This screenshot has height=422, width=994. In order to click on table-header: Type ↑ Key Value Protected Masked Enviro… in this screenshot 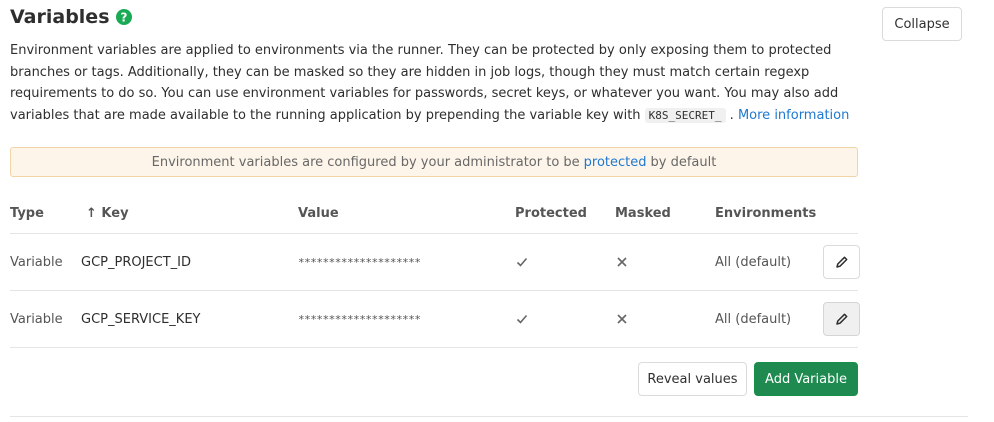, I will do `click(434, 213)`.